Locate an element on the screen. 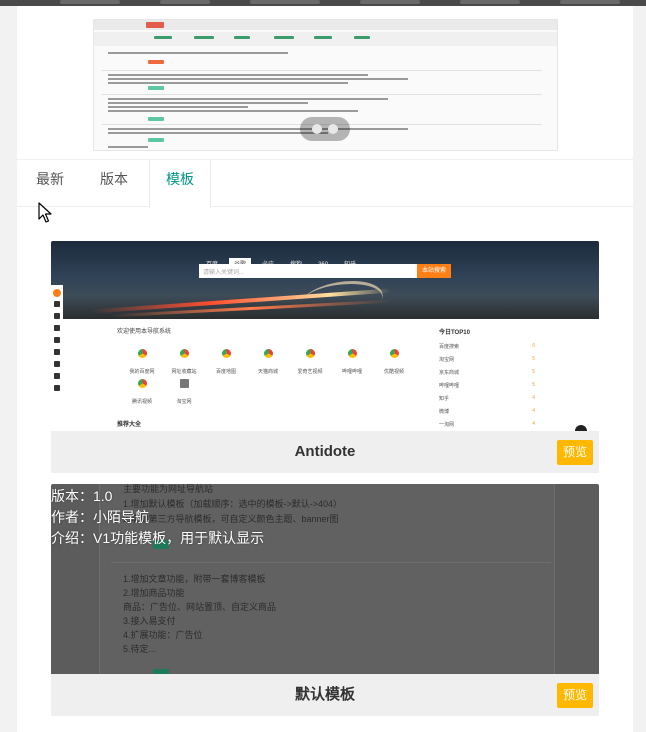  site-label: 爱奇艺视频 is located at coordinates (310, 372).